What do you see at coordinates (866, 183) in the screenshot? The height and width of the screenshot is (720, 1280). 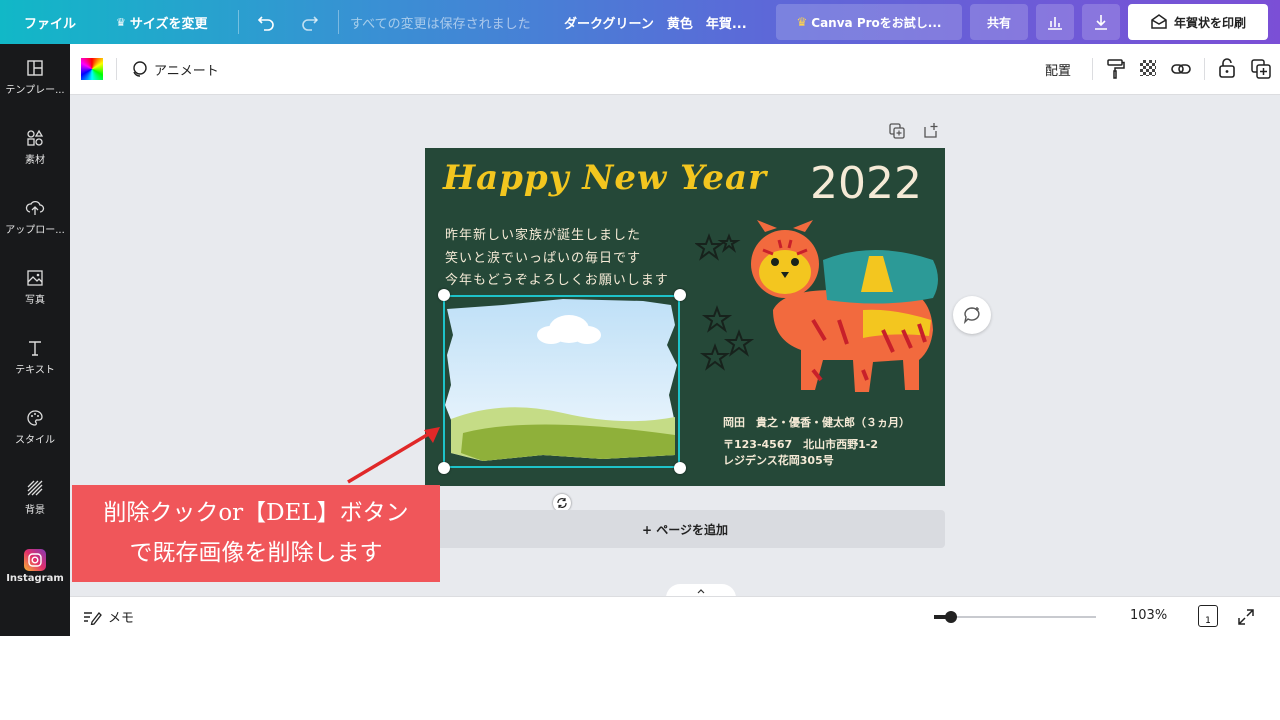 I see `year-text: 2022` at bounding box center [866, 183].